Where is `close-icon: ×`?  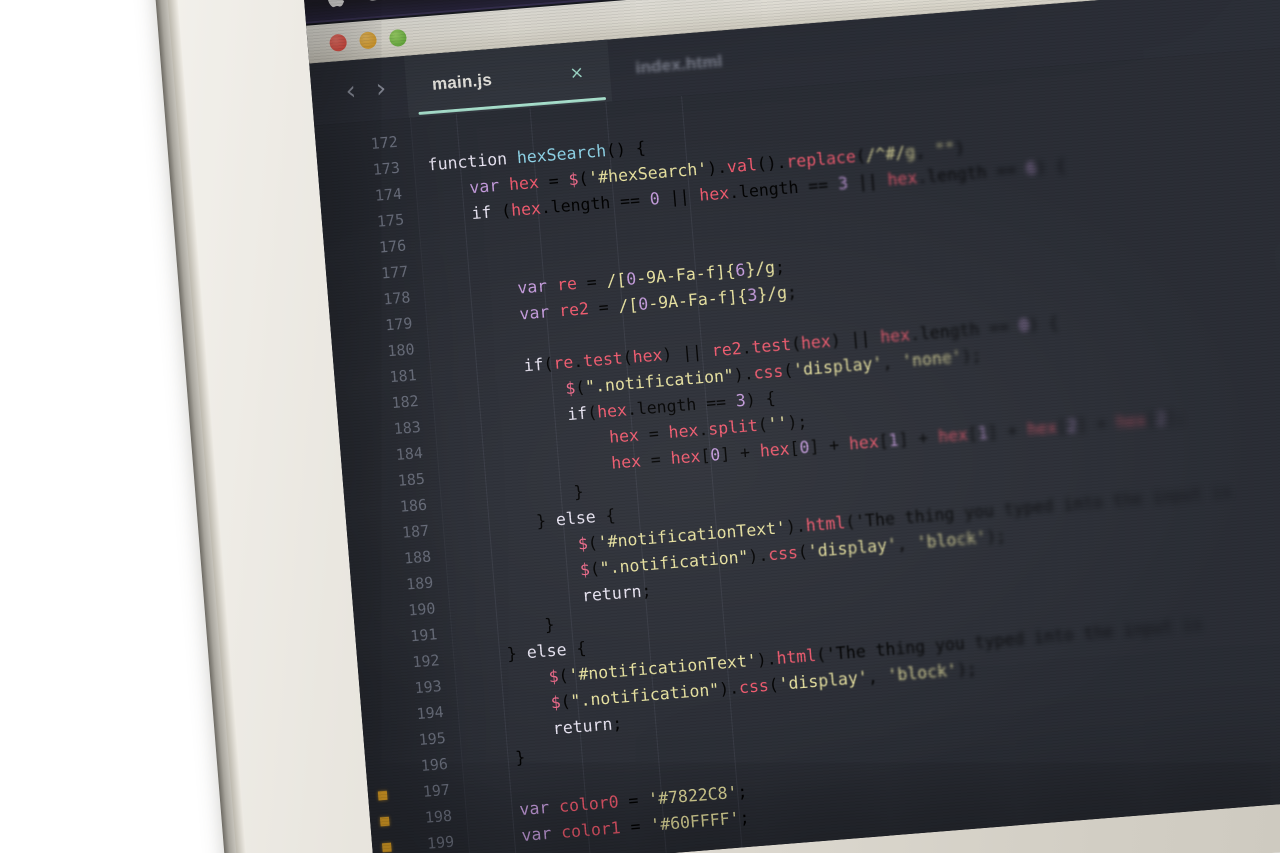
close-icon: × is located at coordinates (577, 73).